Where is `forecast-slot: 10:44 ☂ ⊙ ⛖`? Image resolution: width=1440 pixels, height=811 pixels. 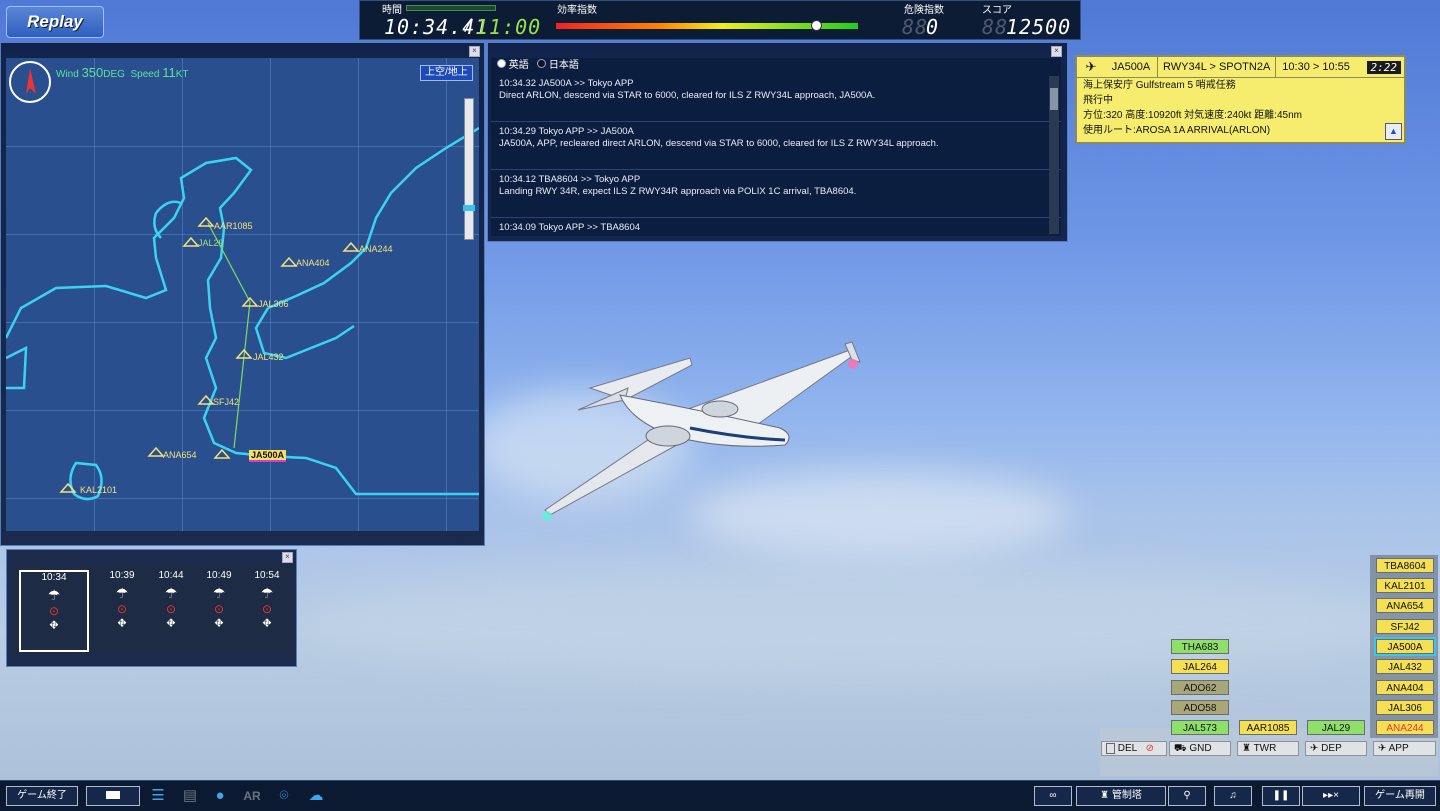
forecast-slot: 10:44 ☂ ⊙ ⛖ is located at coordinates (171, 609).